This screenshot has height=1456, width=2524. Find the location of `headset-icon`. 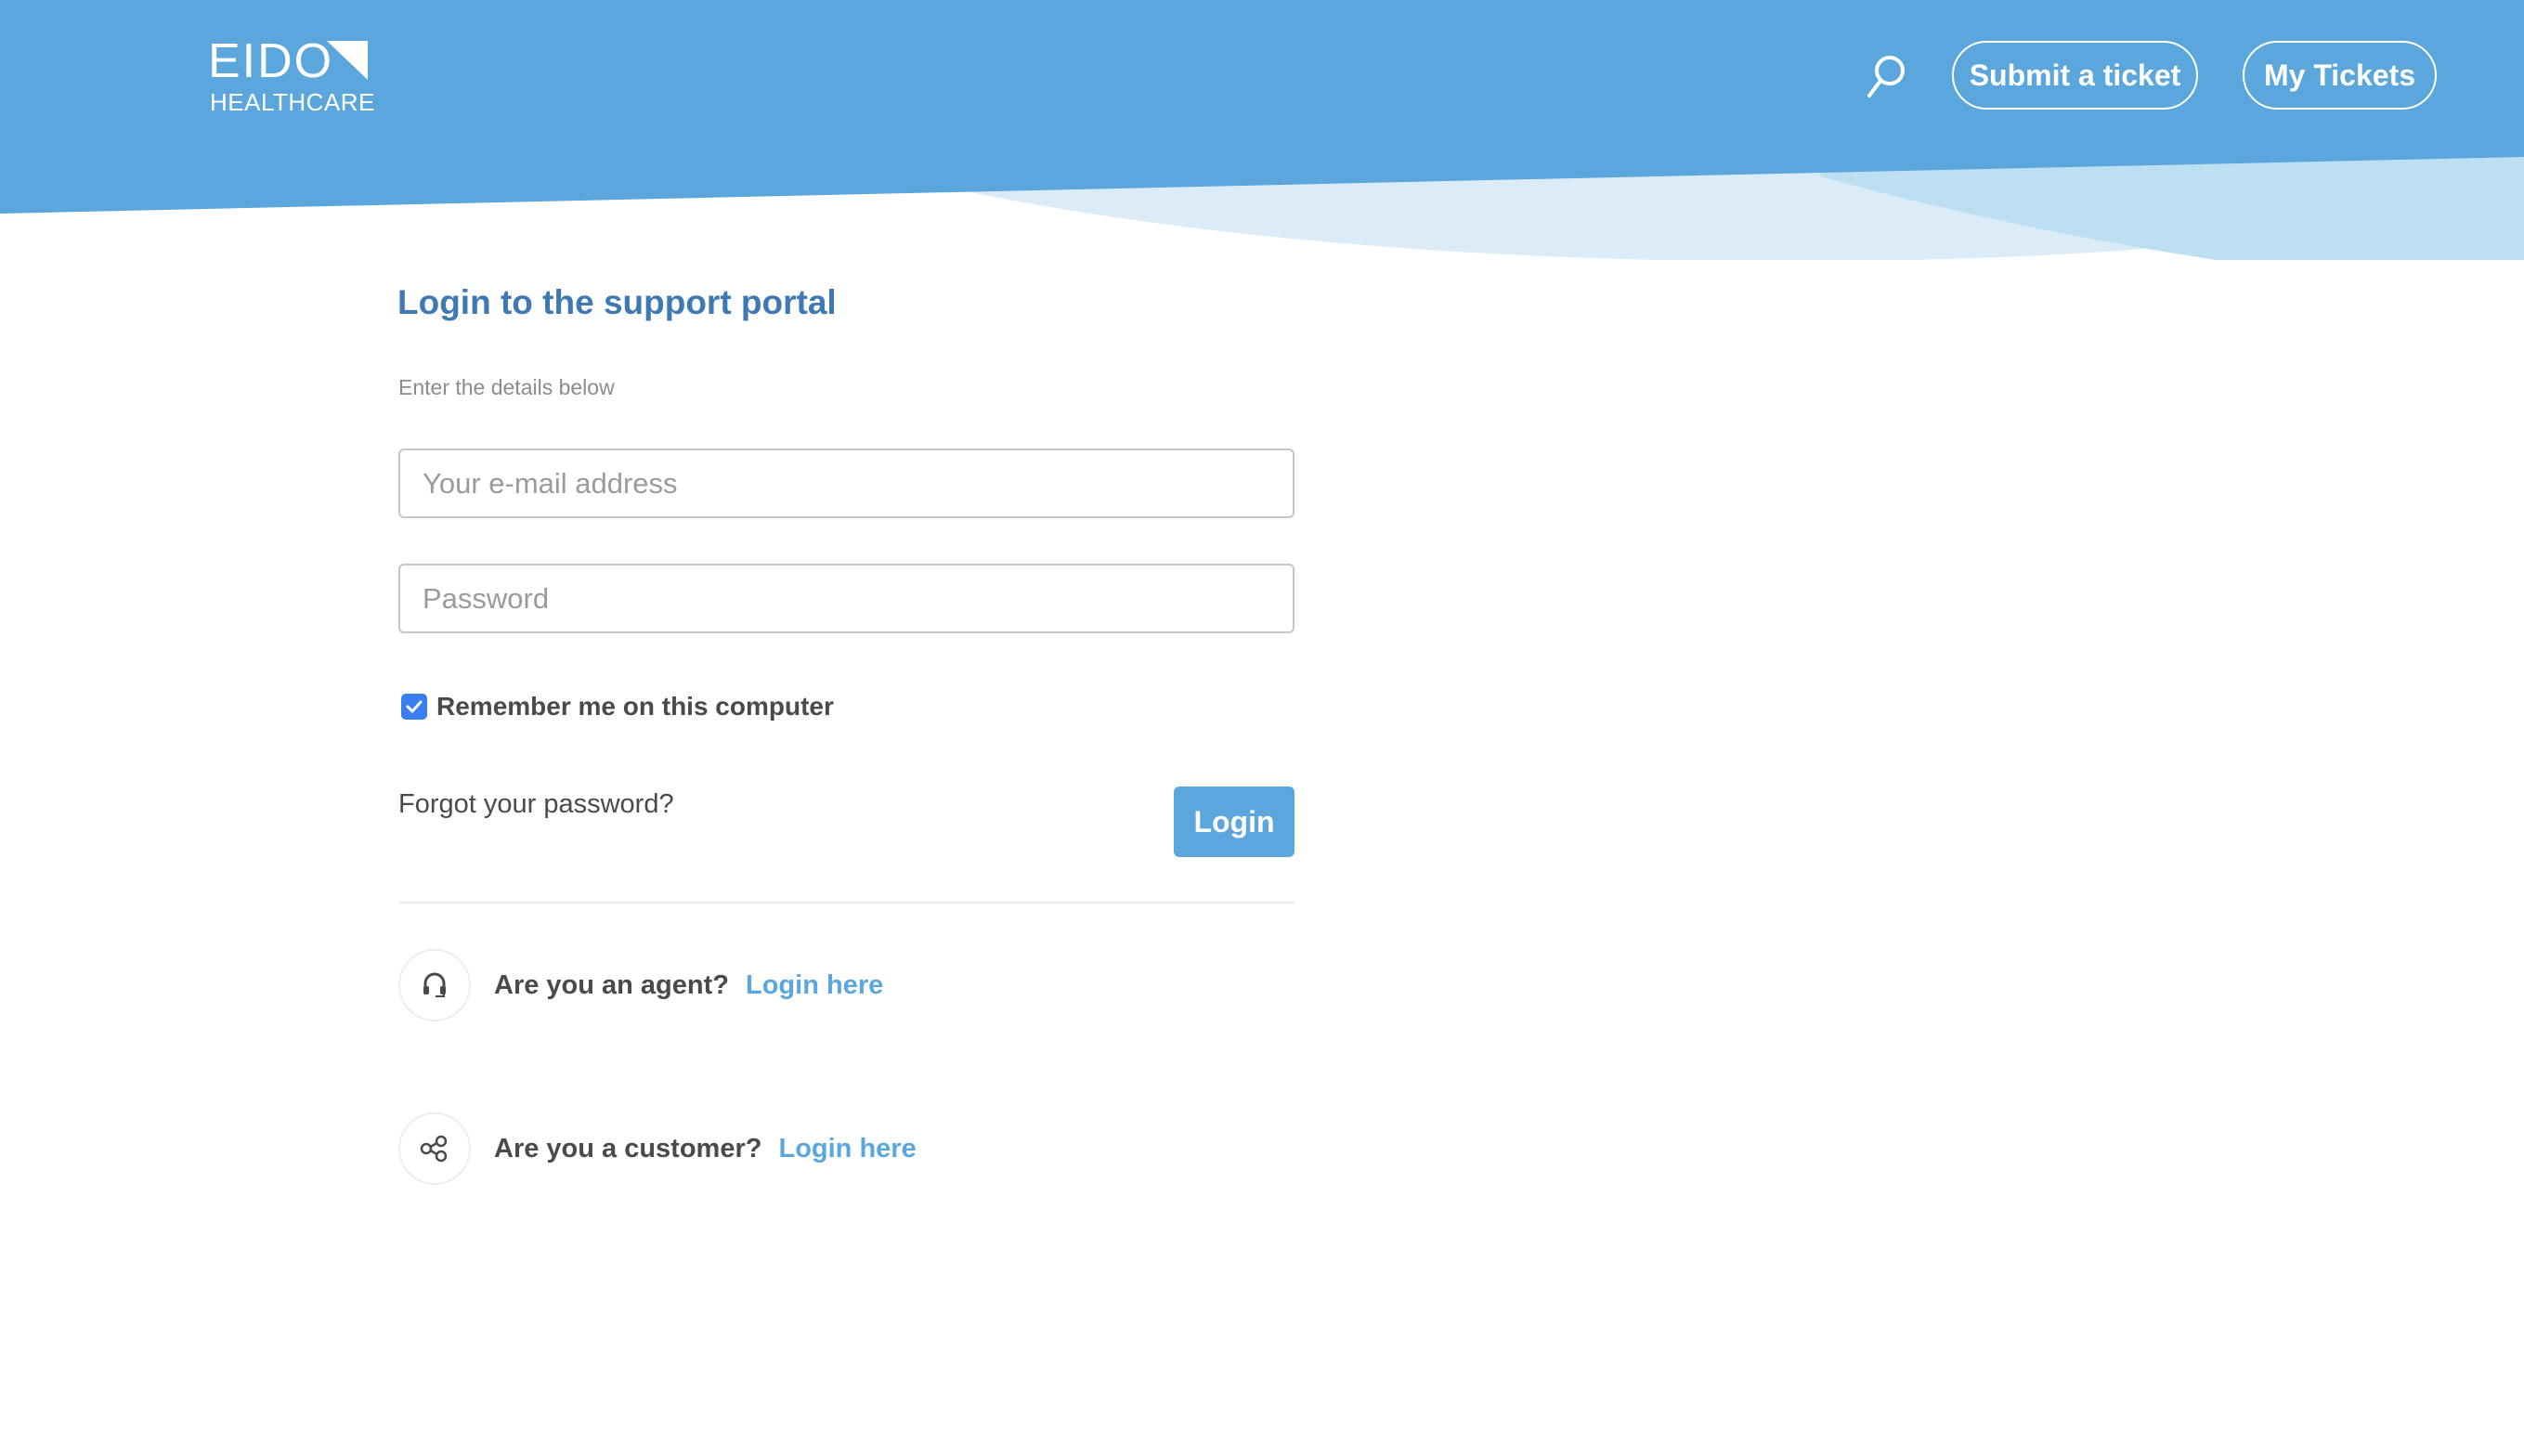

headset-icon is located at coordinates (435, 985).